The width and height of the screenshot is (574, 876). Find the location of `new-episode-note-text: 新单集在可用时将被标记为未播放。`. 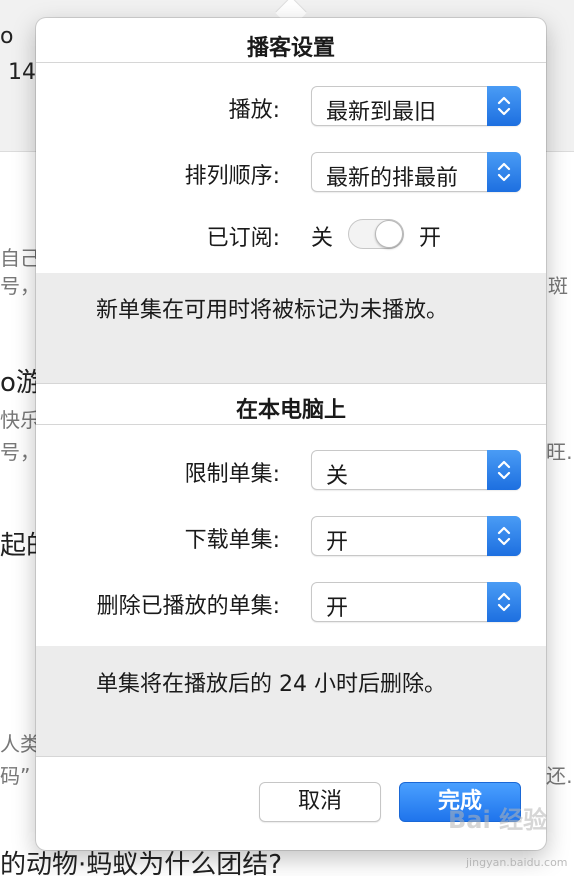

new-episode-note-text: 新单集在可用时将被标记为未播放。 is located at coordinates (272, 310).